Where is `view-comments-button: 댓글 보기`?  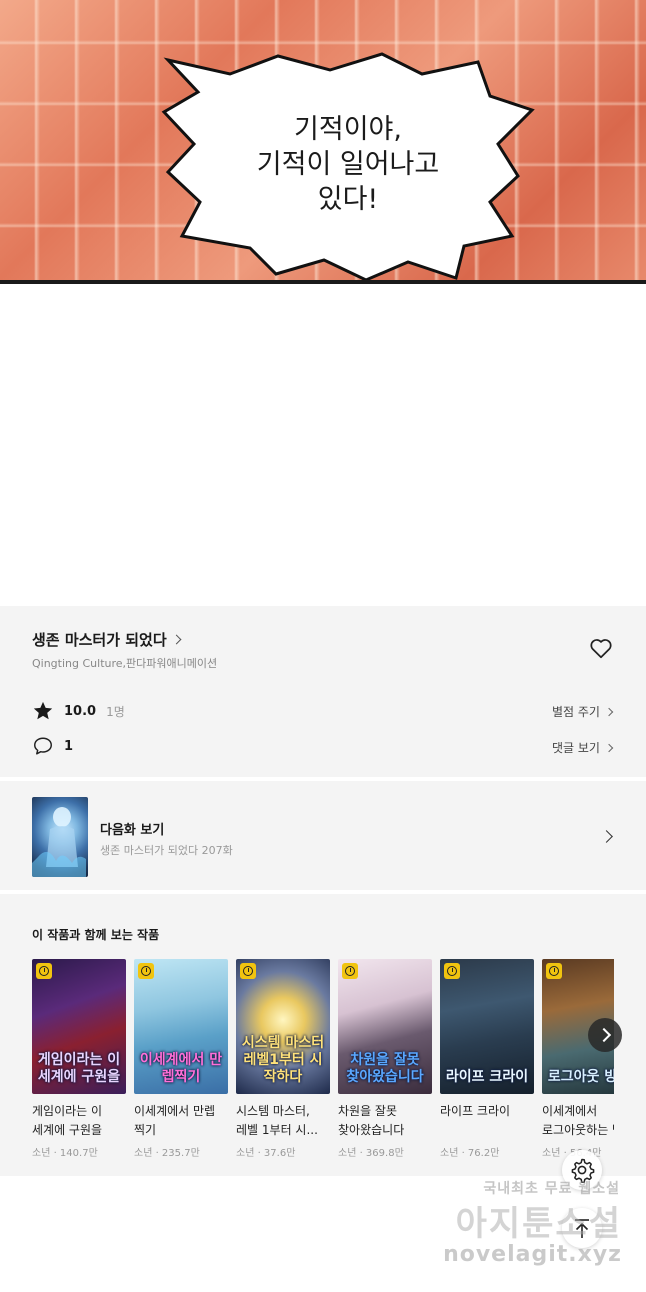
view-comments-button: 댓글 보기 is located at coordinates (583, 747).